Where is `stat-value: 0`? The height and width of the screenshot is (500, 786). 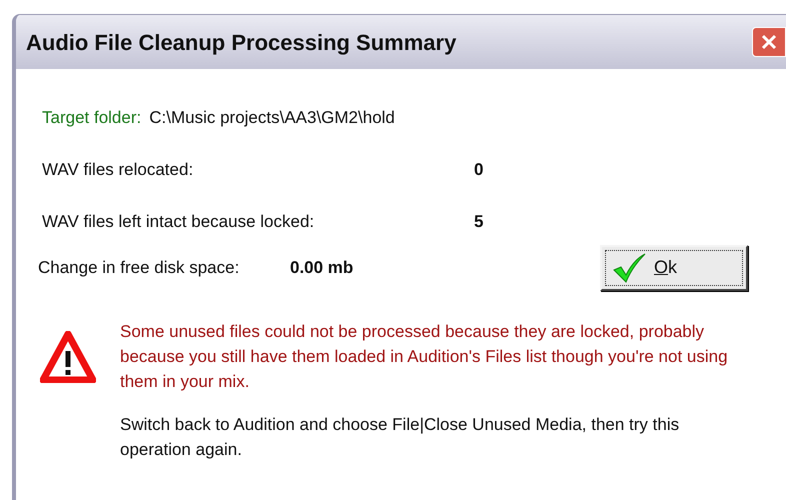 stat-value: 0 is located at coordinates (479, 169).